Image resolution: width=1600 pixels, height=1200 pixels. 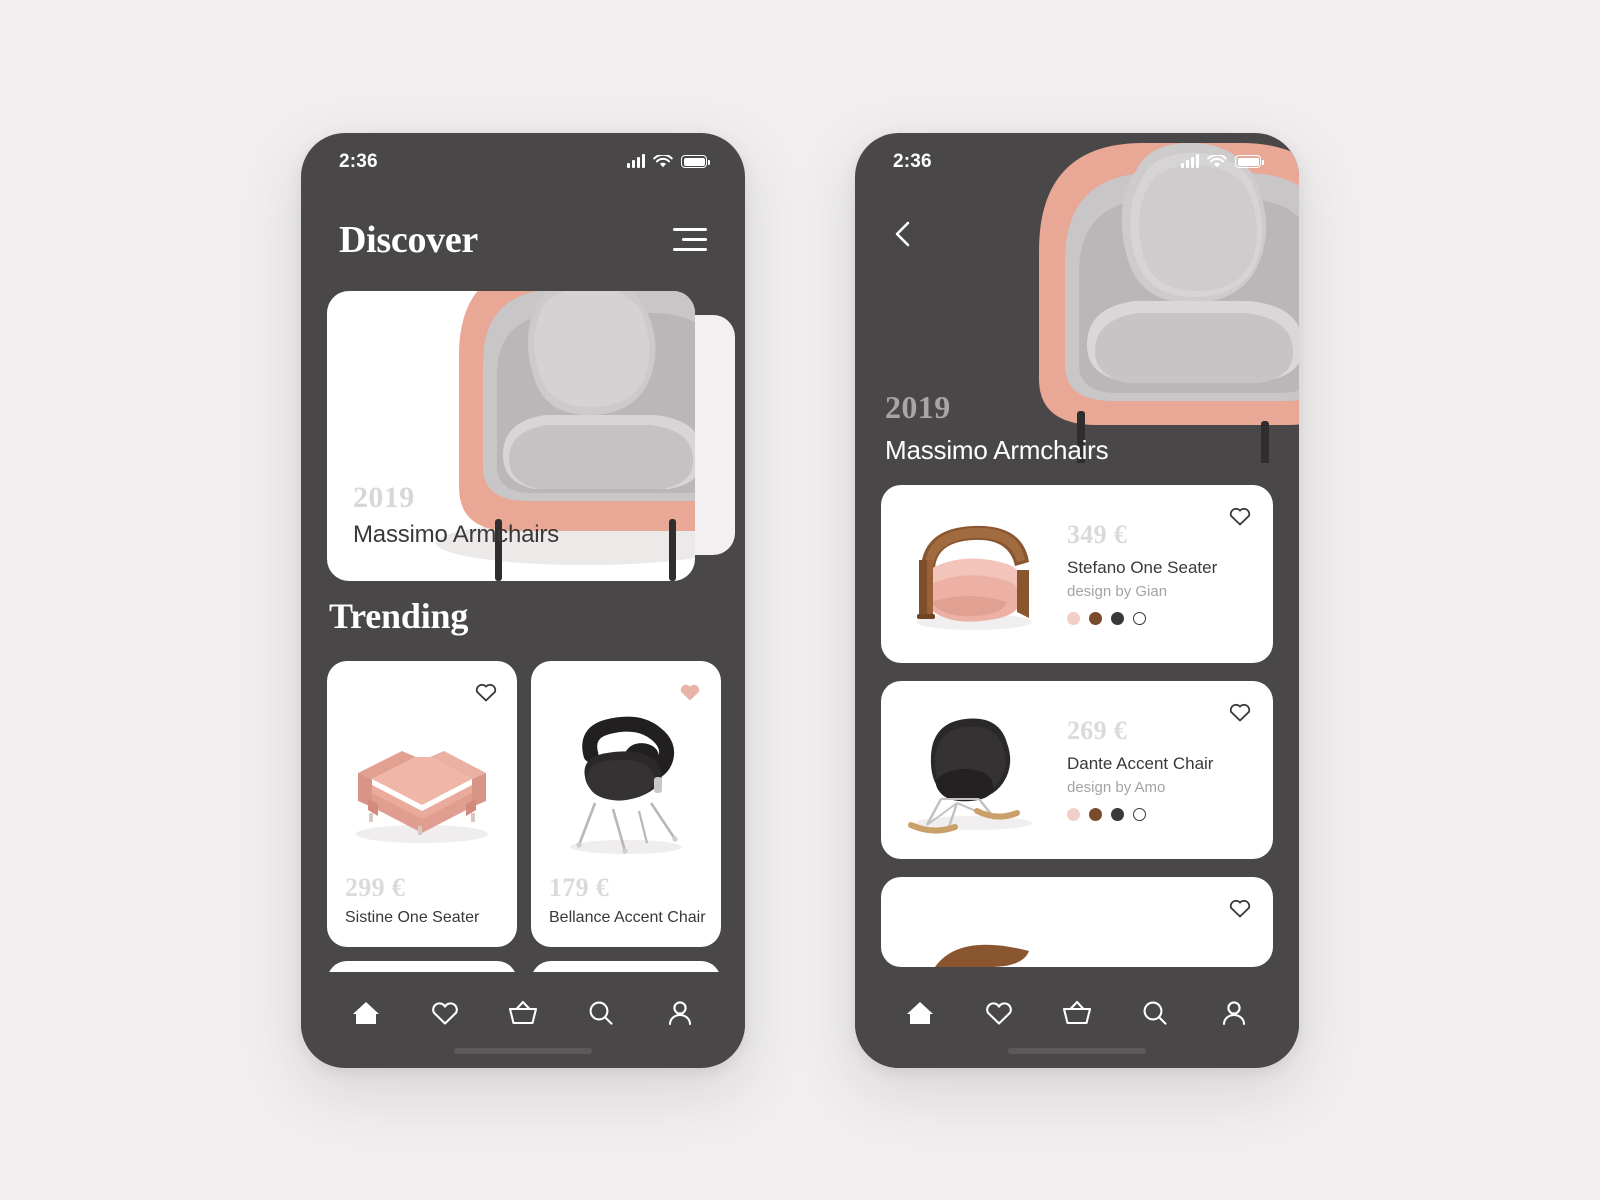 What do you see at coordinates (456, 534) in the screenshot?
I see `hero-title: Massimo Armchairs` at bounding box center [456, 534].